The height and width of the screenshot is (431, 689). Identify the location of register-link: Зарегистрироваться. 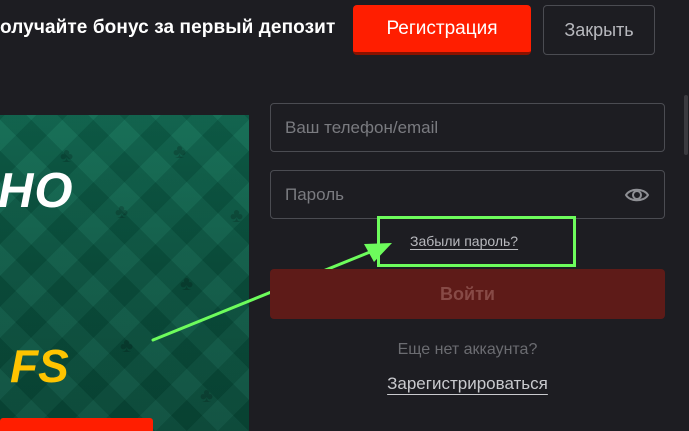
(467, 384).